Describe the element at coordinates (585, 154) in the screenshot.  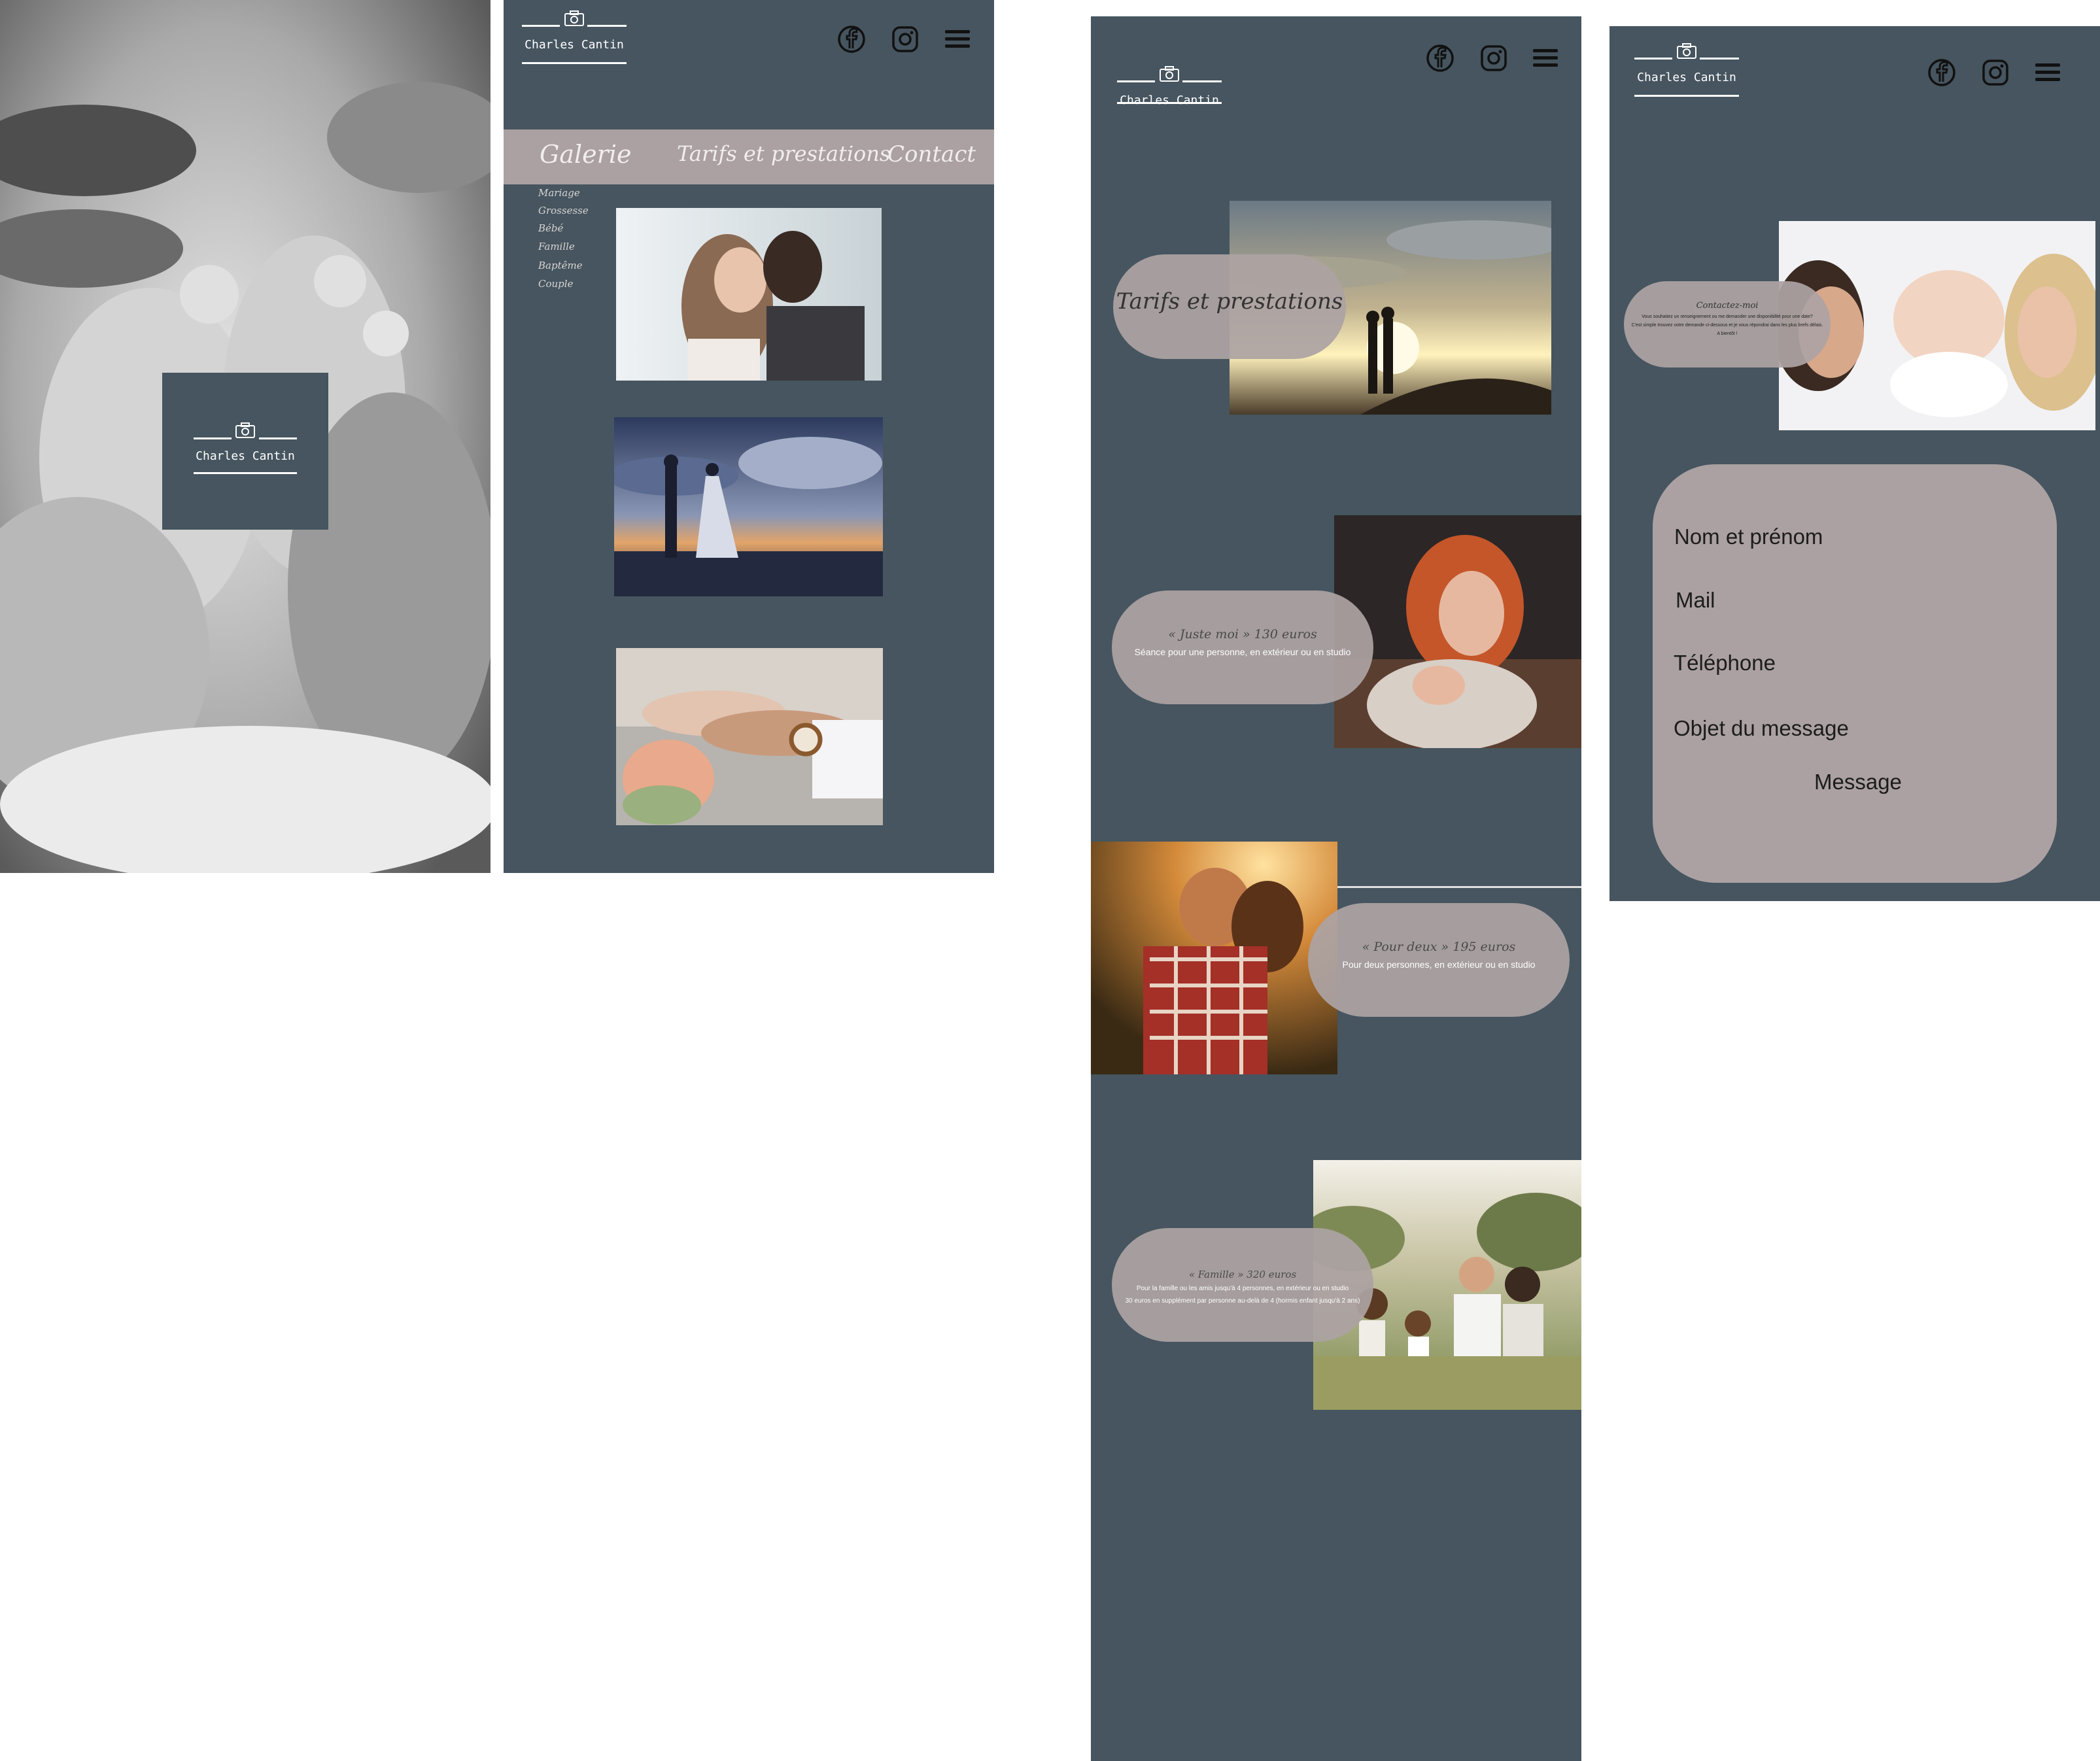
I see `nav-galerie: Galerie` at that location.